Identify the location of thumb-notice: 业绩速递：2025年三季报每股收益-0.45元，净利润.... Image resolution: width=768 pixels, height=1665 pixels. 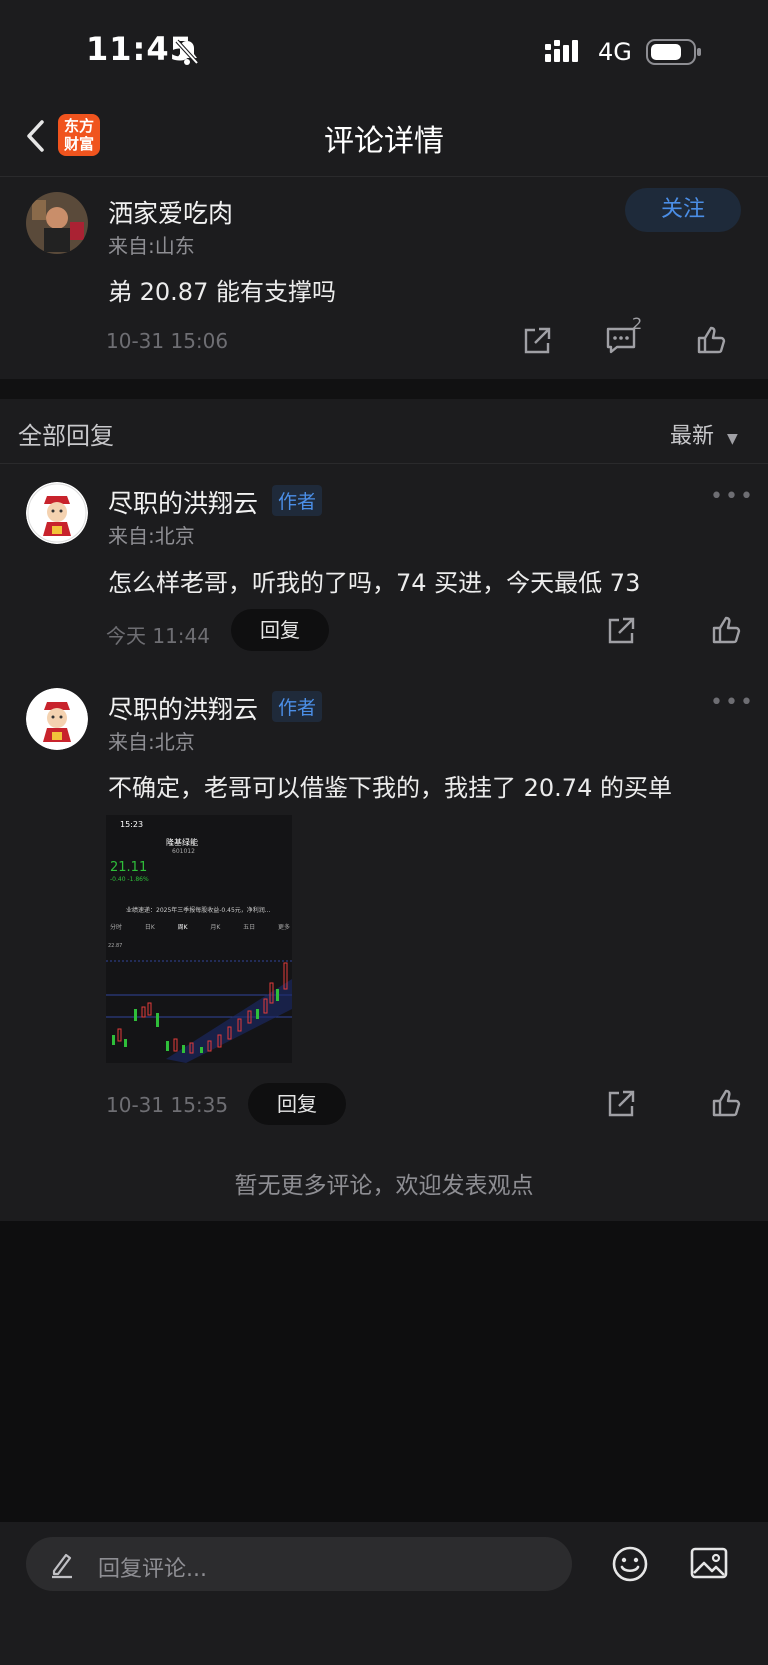
(198, 910).